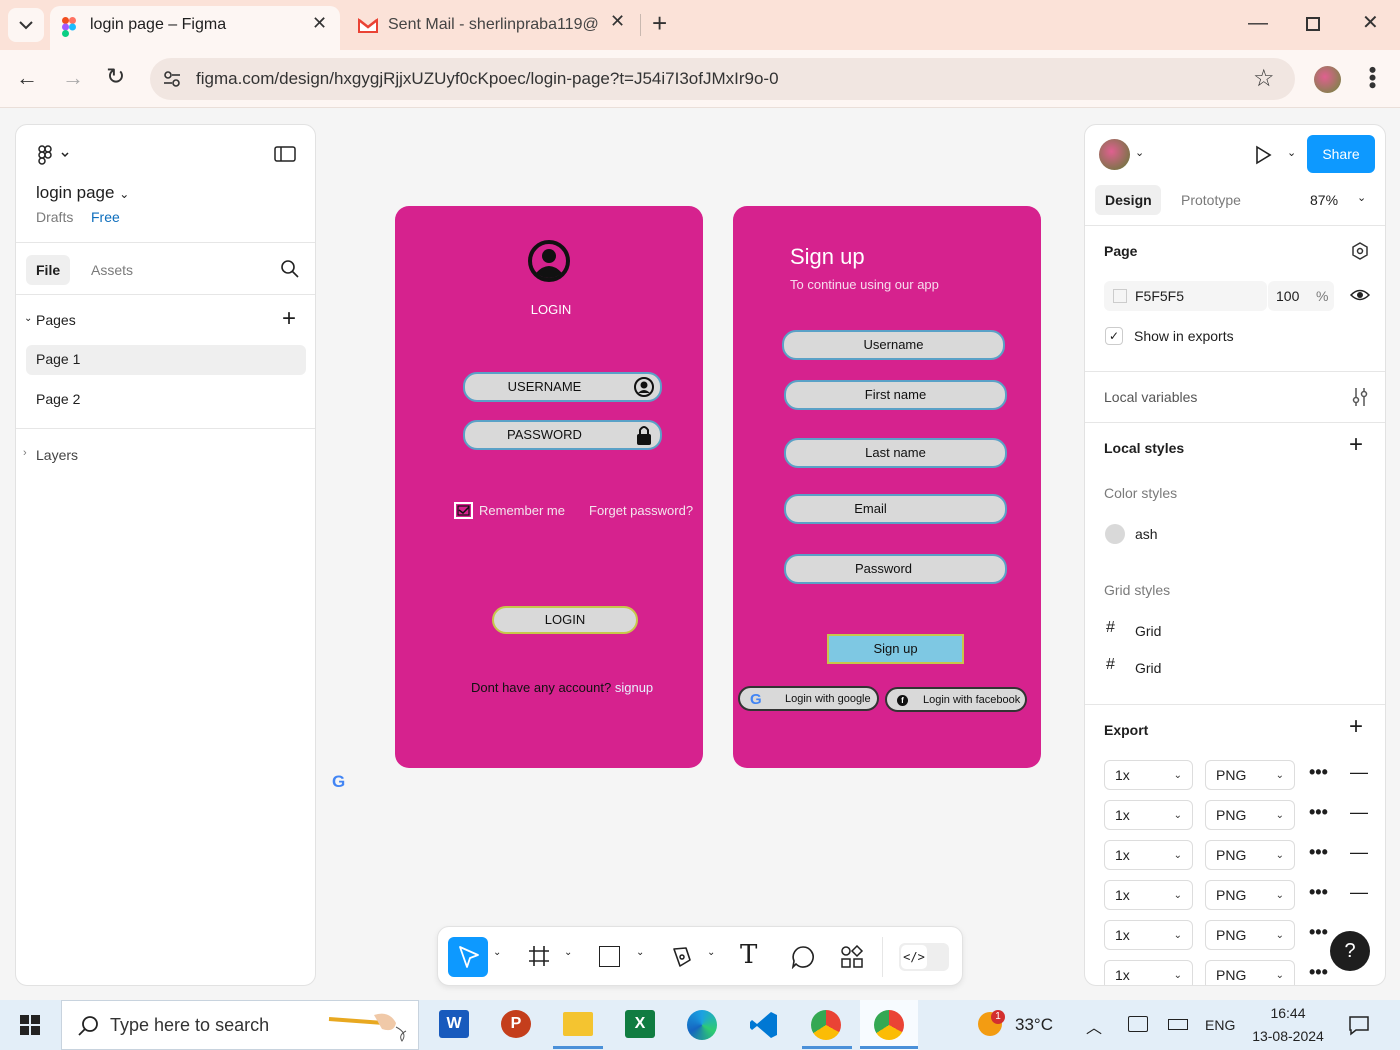  Describe the element at coordinates (1258, 23) in the screenshot. I see `minimize-icon: —` at that location.